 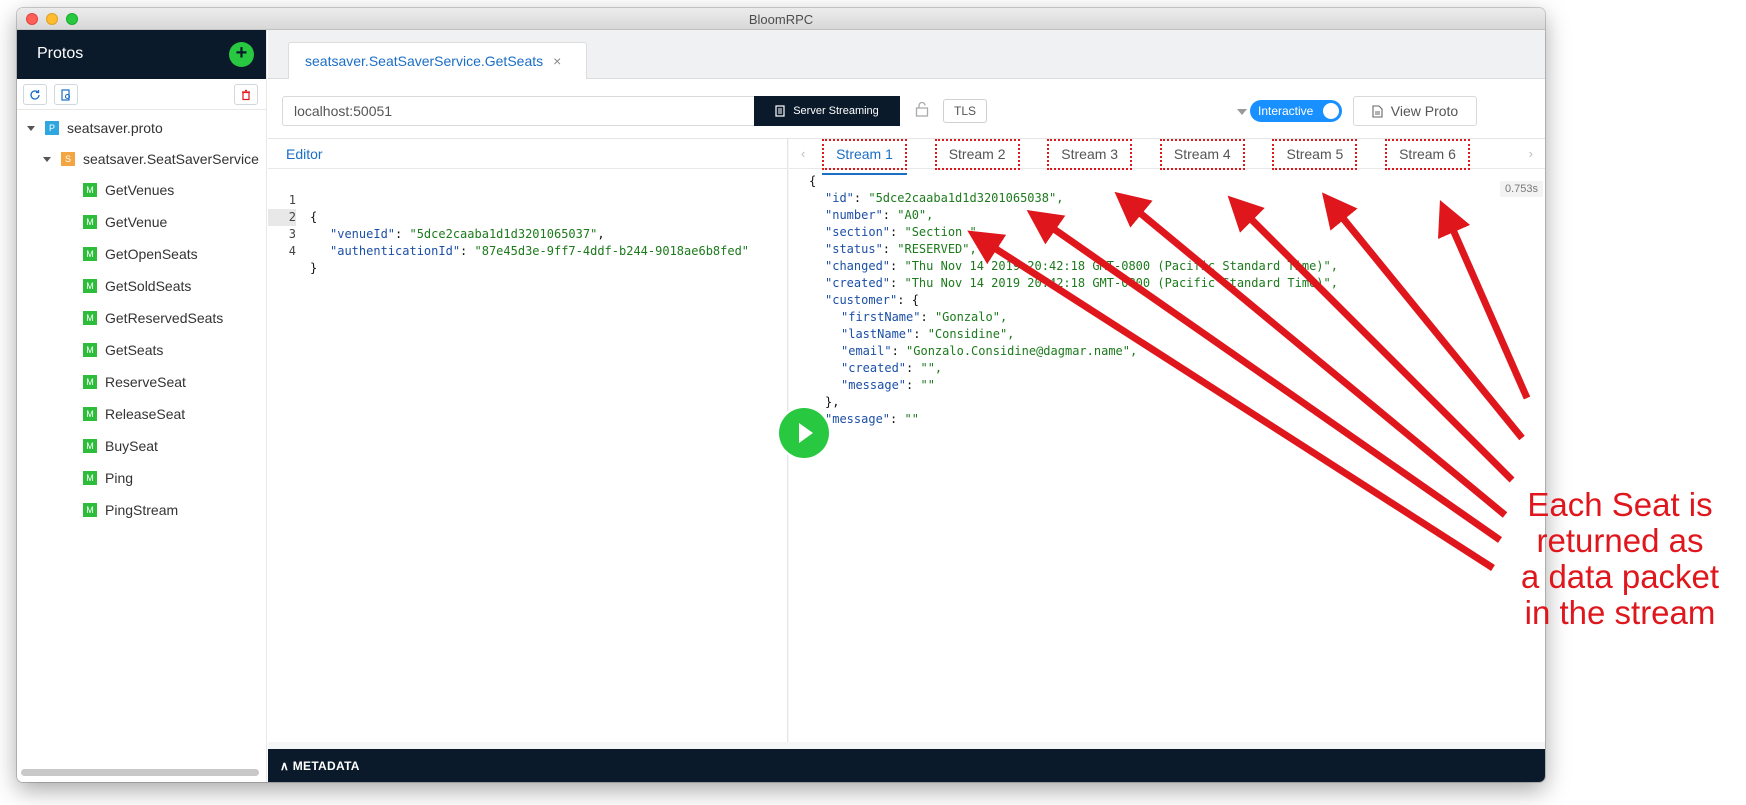 I want to click on annotation-line: in the stream, so click(x=1620, y=612).